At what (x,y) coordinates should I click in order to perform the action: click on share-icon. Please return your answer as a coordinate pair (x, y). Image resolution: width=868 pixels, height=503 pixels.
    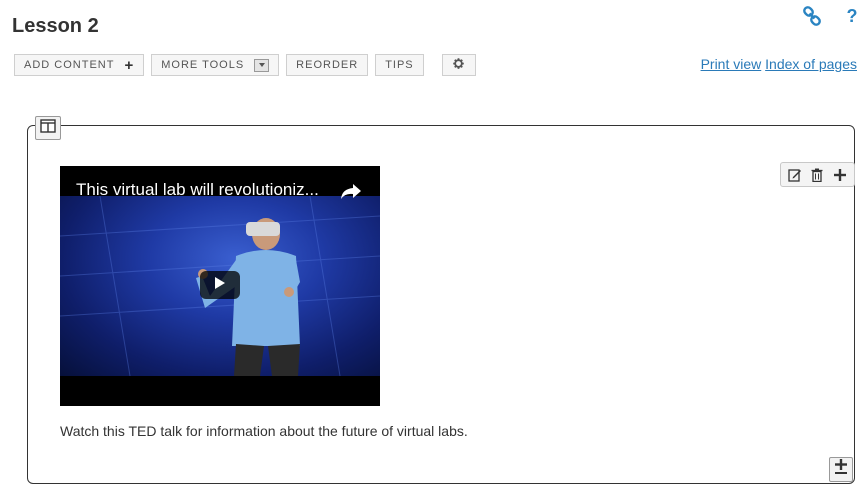
    Looking at the image, I should click on (351, 193).